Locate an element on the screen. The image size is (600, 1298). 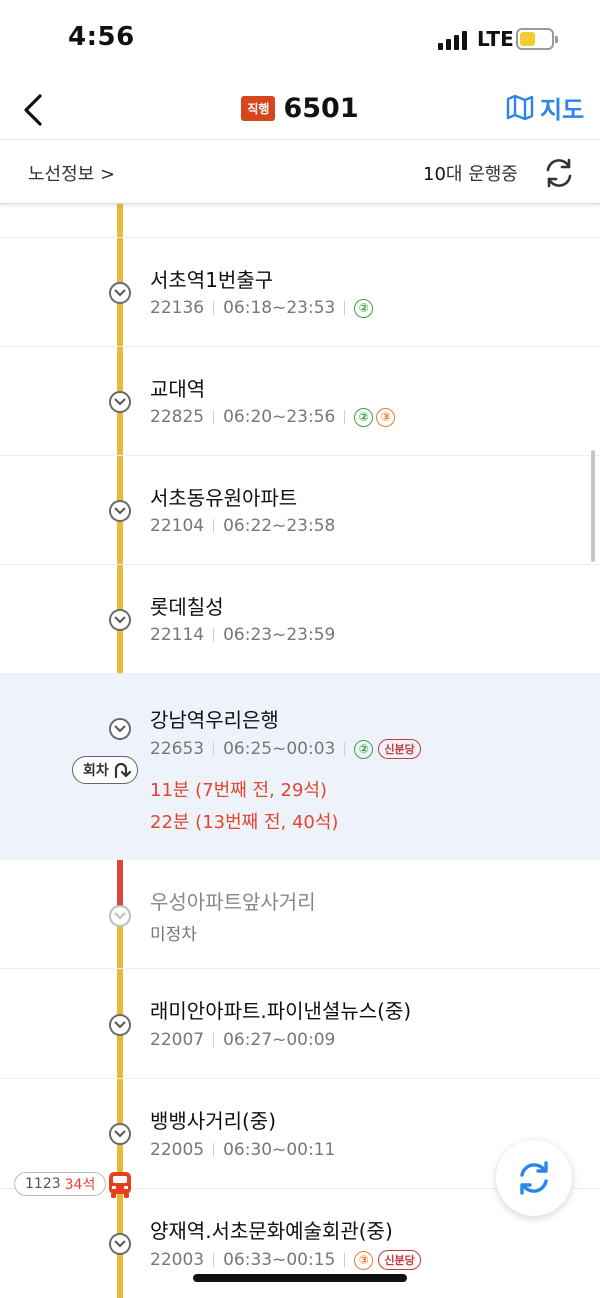
stop-name: 우성아파트앞사거리 is located at coordinates (233, 902).